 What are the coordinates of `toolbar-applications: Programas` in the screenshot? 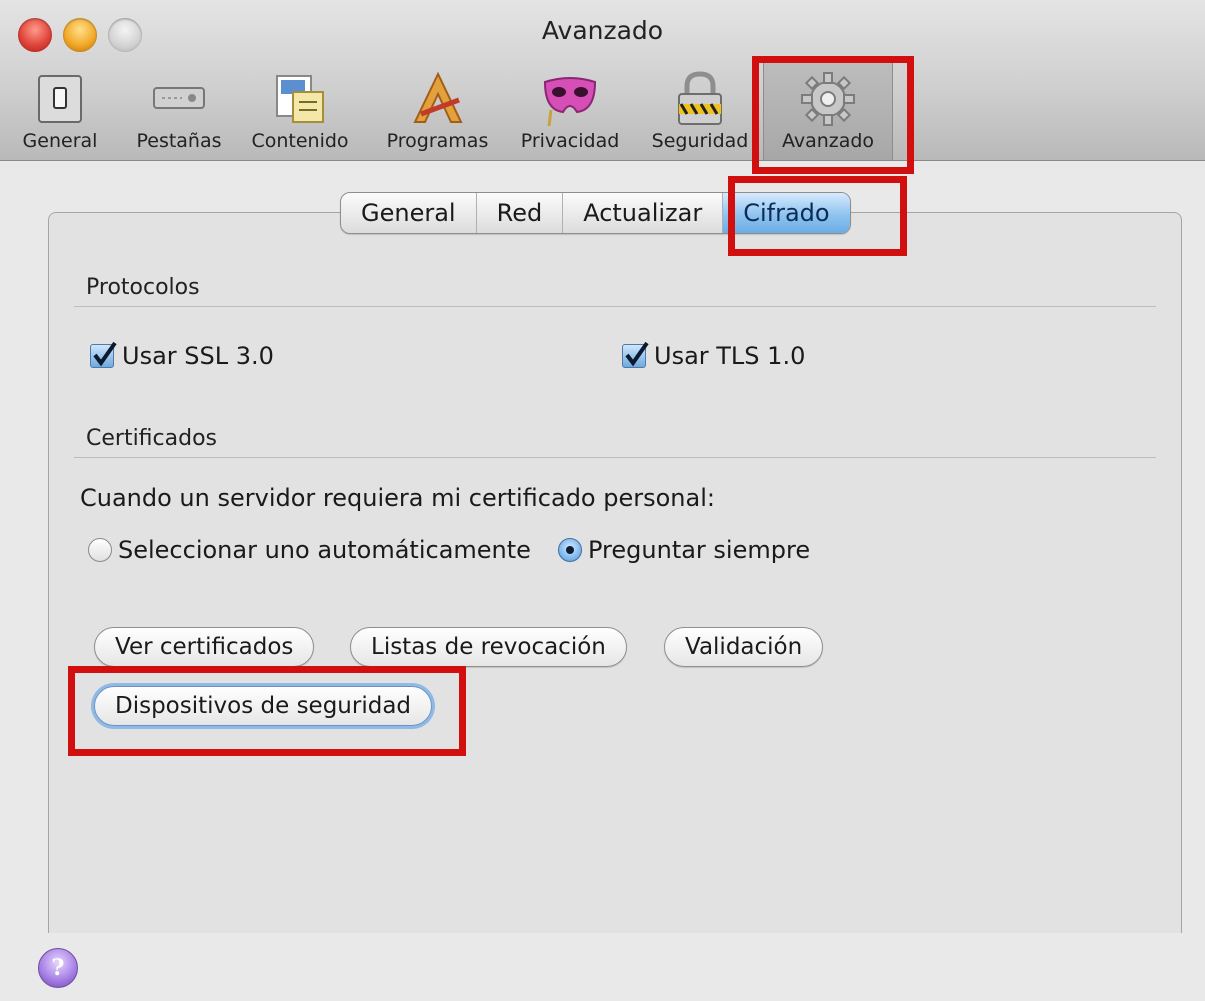 It's located at (437, 110).